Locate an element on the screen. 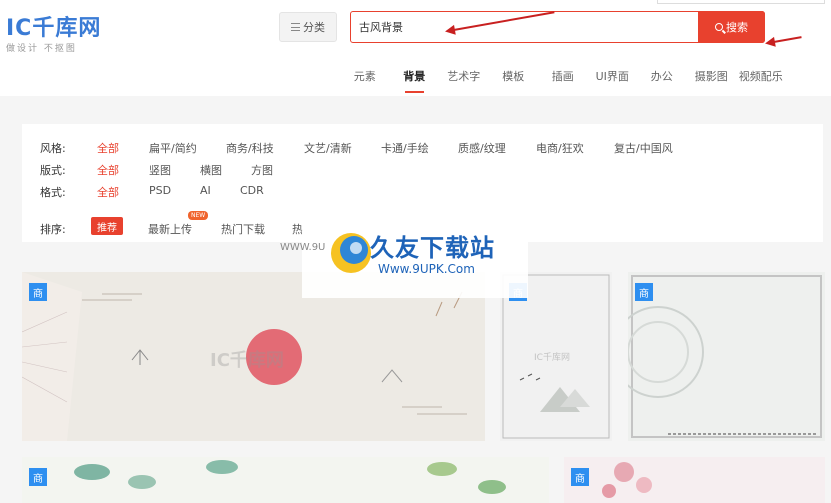 The height and width of the screenshot is (503, 831). sort-option-latest: 最新上传 is located at coordinates (170, 229).